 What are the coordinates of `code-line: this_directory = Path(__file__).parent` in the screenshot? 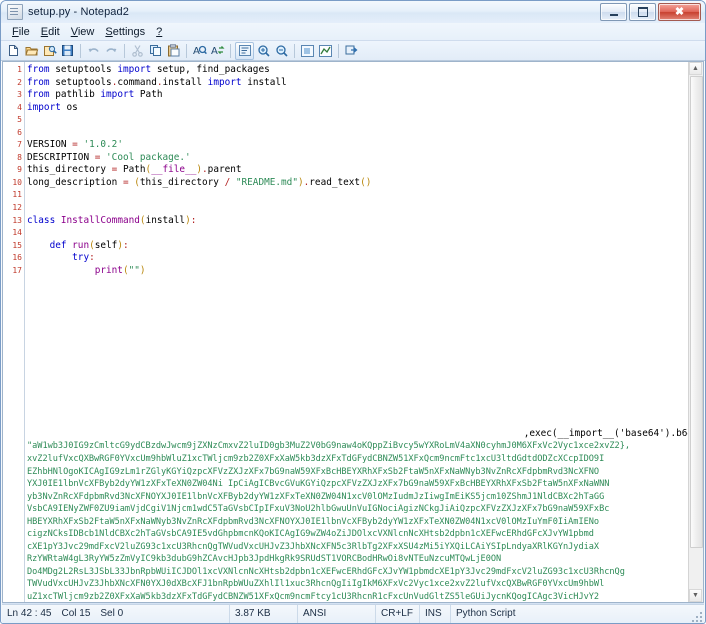 It's located at (365, 170).